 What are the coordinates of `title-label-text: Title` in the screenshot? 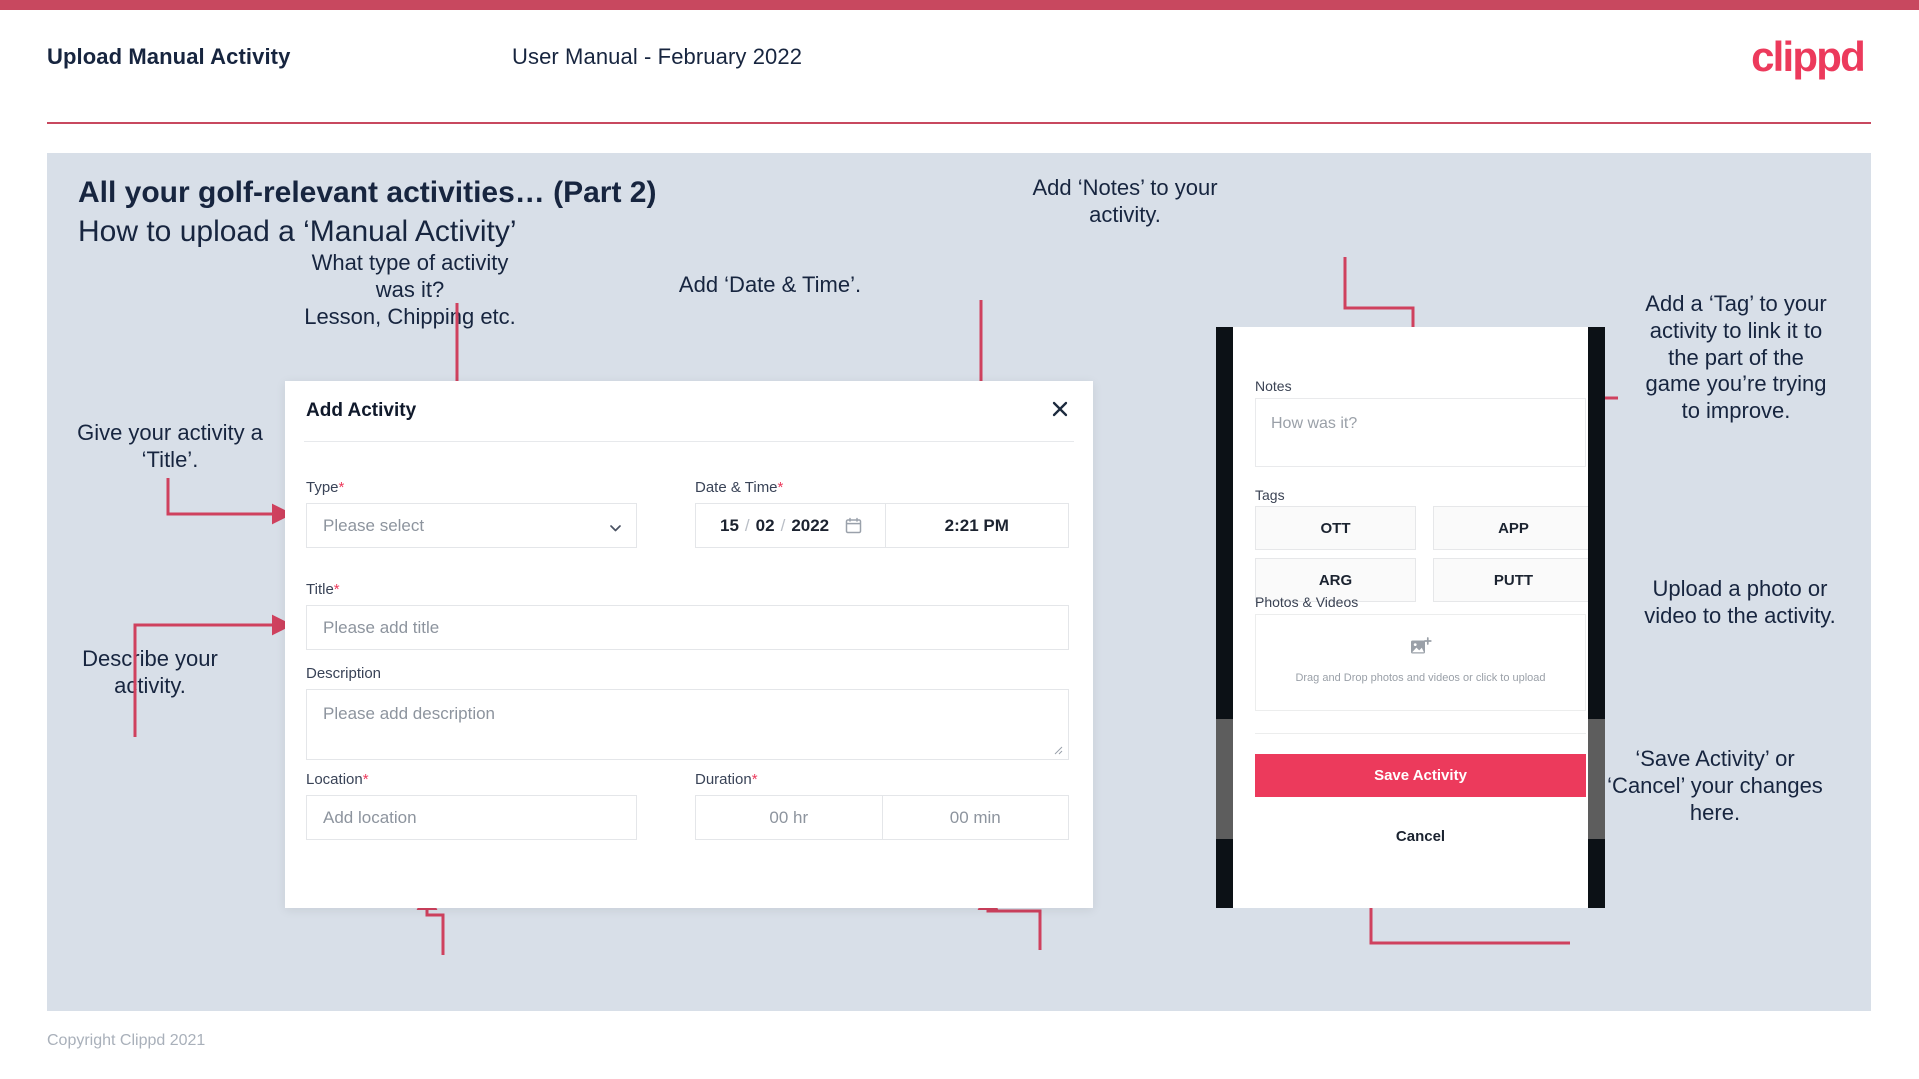 It's located at (320, 589).